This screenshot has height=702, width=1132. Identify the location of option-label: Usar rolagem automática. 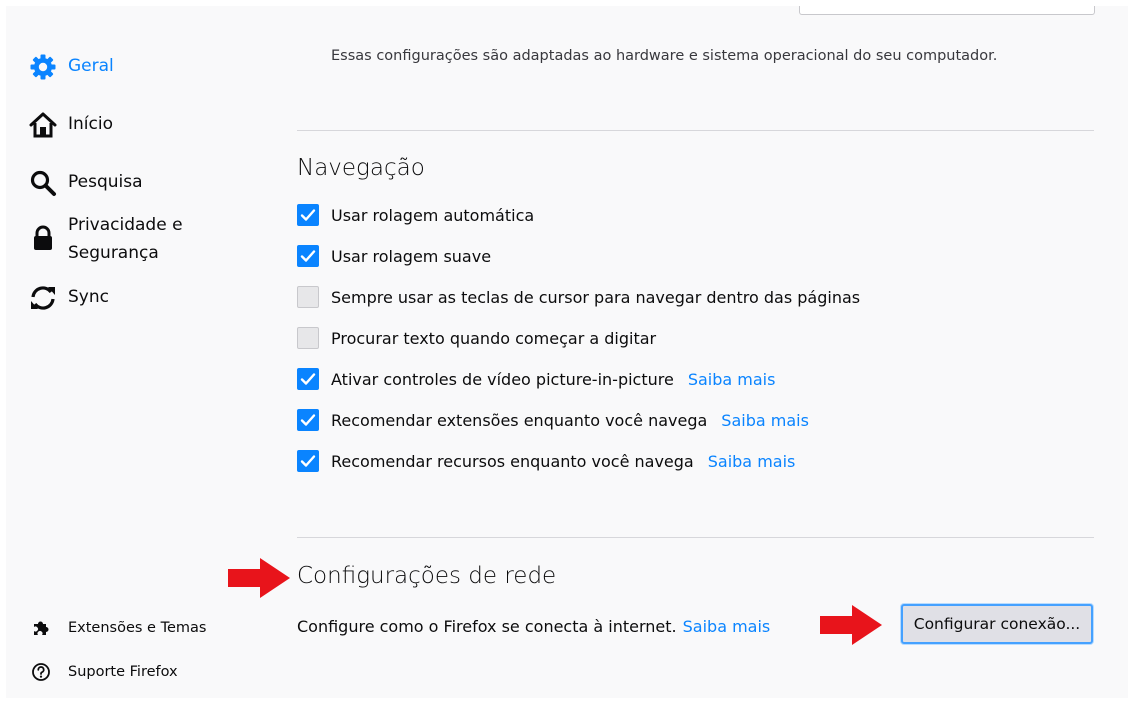
(433, 215).